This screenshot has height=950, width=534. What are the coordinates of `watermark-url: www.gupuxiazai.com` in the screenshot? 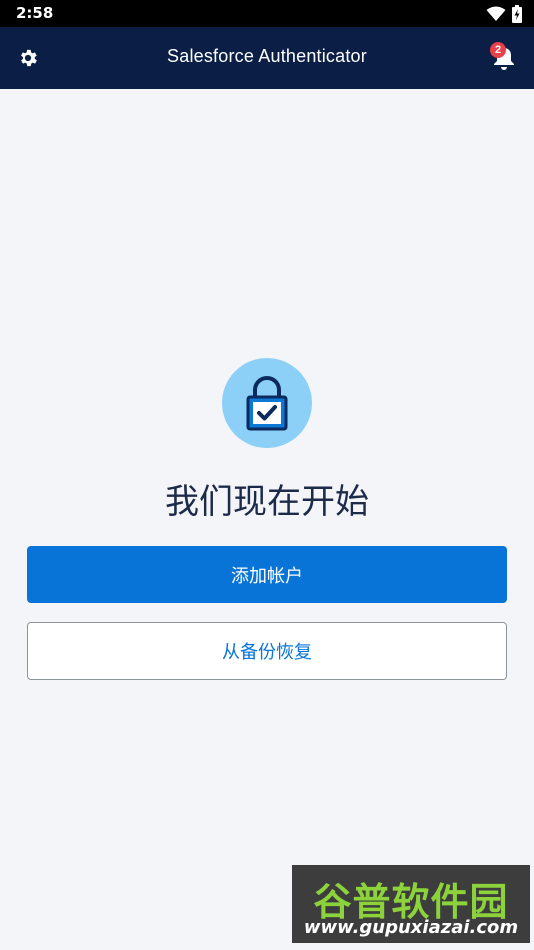 It's located at (411, 927).